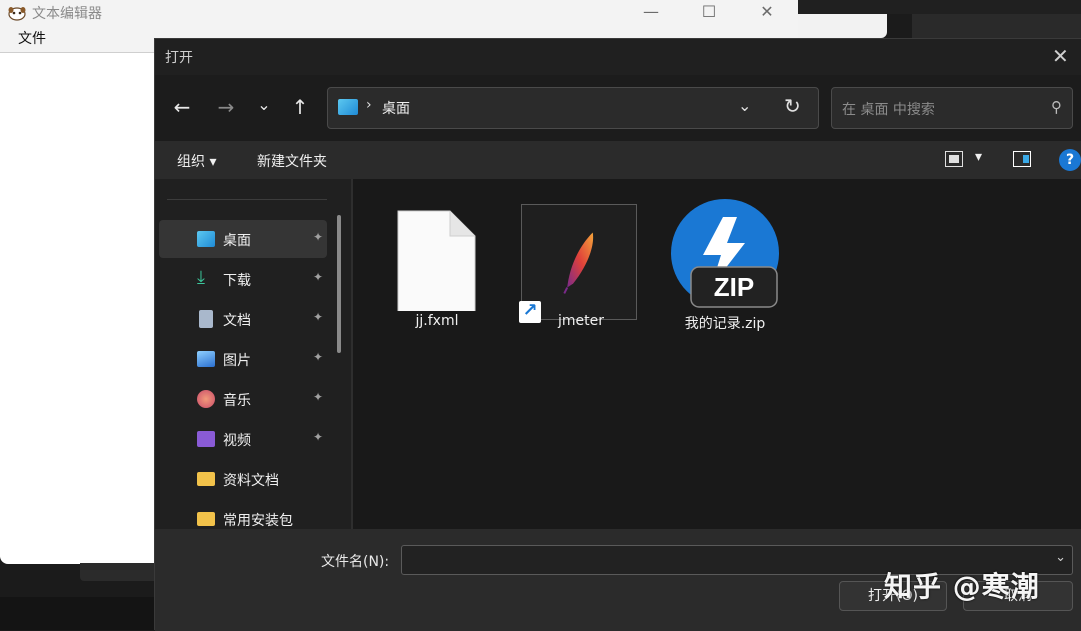 This screenshot has height=631, width=1081. What do you see at coordinates (996, 26) in the screenshot?
I see `background-window-bar` at bounding box center [996, 26].